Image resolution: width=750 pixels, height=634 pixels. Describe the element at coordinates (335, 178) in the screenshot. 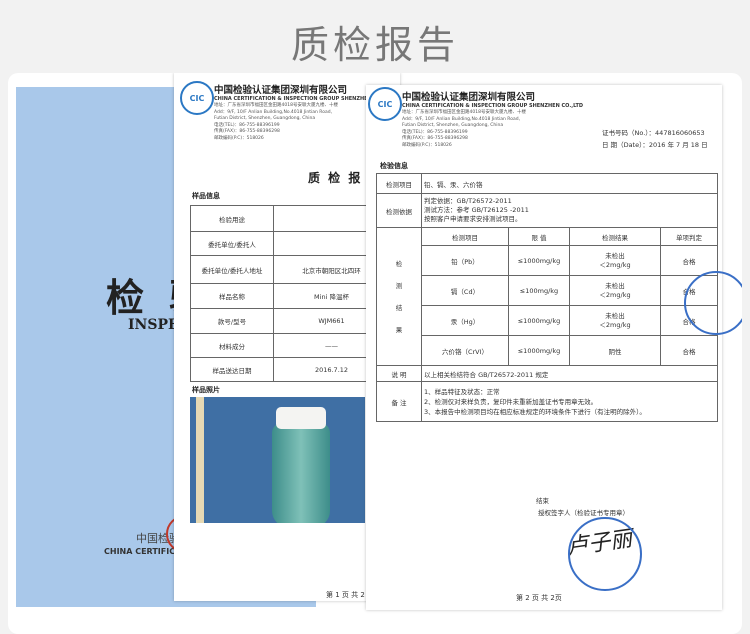

I see `doc-title: 质 检 报` at that location.